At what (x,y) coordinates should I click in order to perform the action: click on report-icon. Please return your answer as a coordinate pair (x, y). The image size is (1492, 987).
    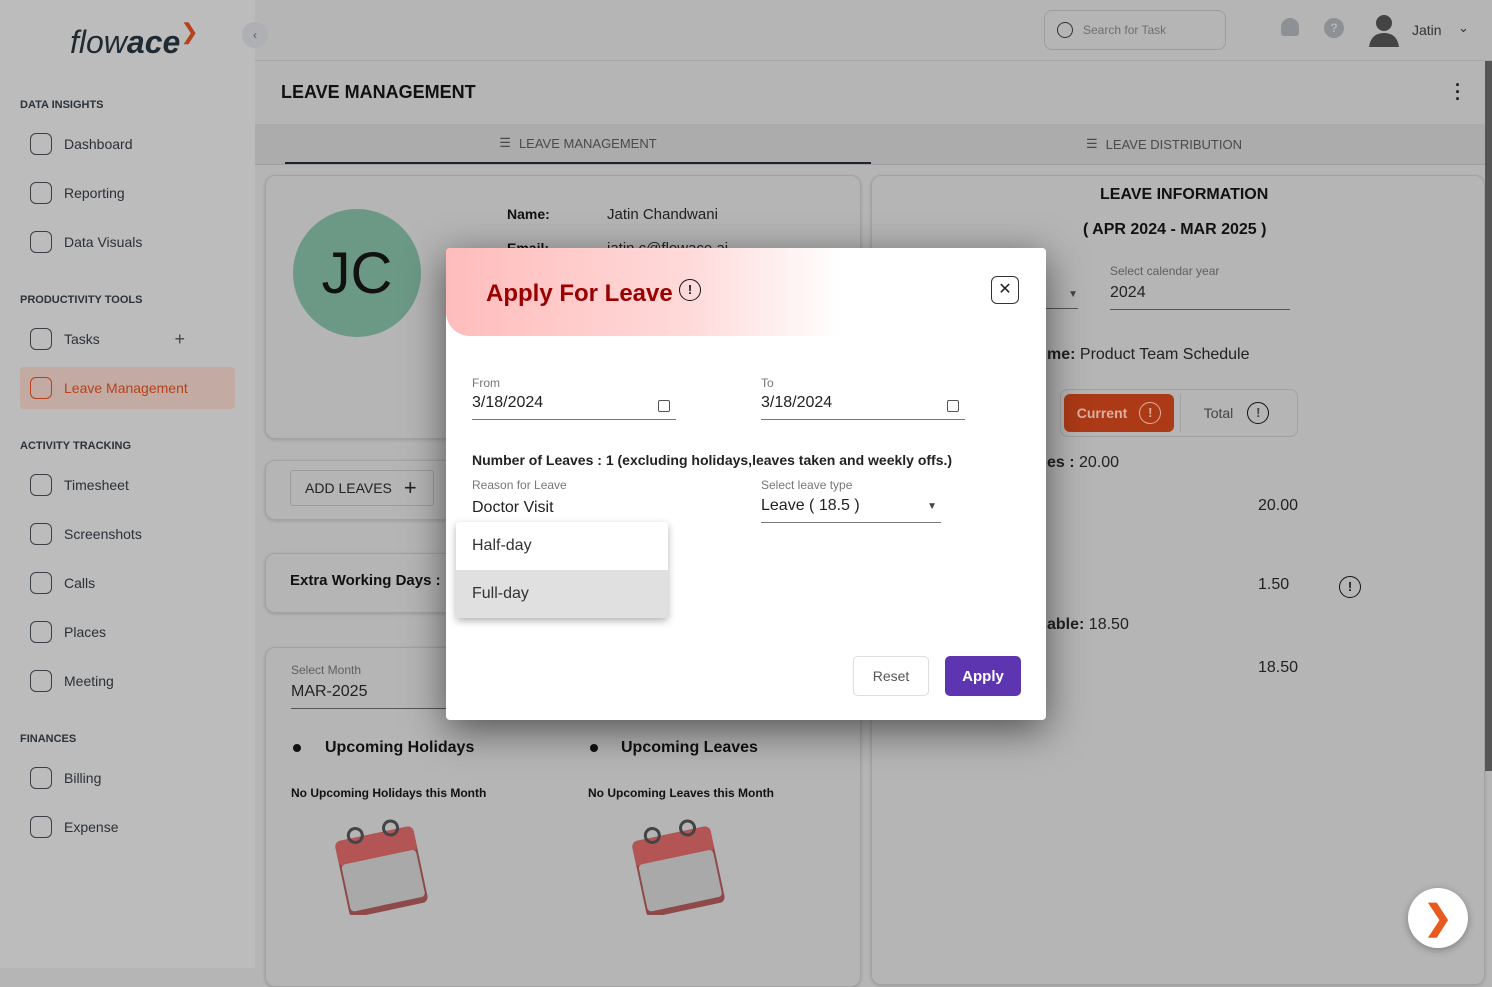
    Looking at the image, I should click on (41, 193).